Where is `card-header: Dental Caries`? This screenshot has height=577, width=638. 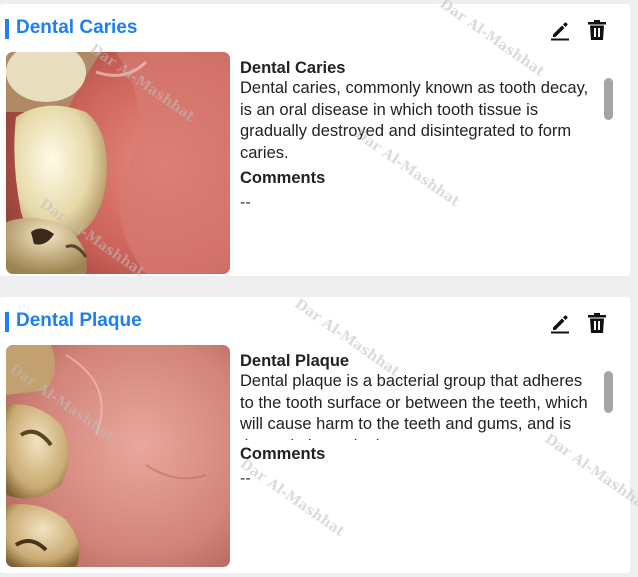 card-header: Dental Caries is located at coordinates (315, 29).